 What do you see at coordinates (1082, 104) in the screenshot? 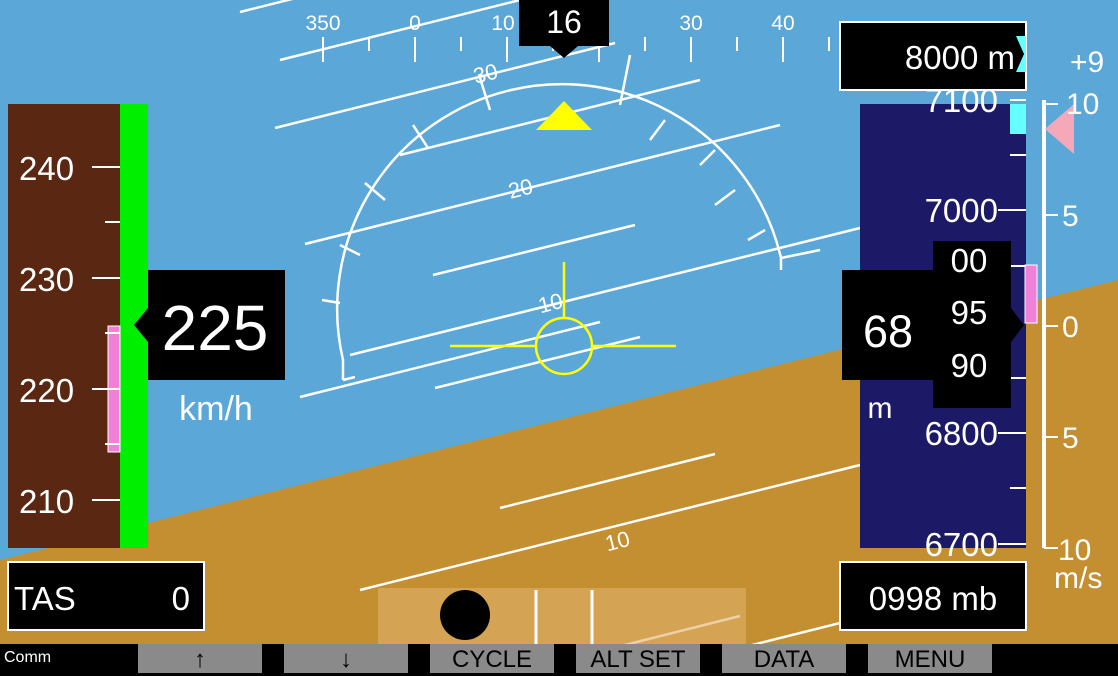
I see `vsi-label: 10` at bounding box center [1082, 104].